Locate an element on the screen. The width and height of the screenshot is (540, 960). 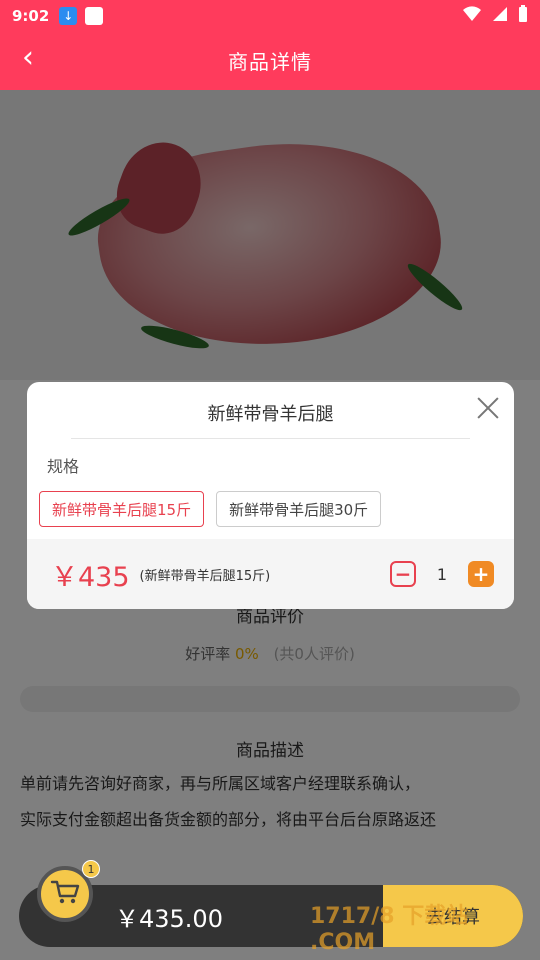
cart-total: ￥435.00 is located at coordinates (169, 918).